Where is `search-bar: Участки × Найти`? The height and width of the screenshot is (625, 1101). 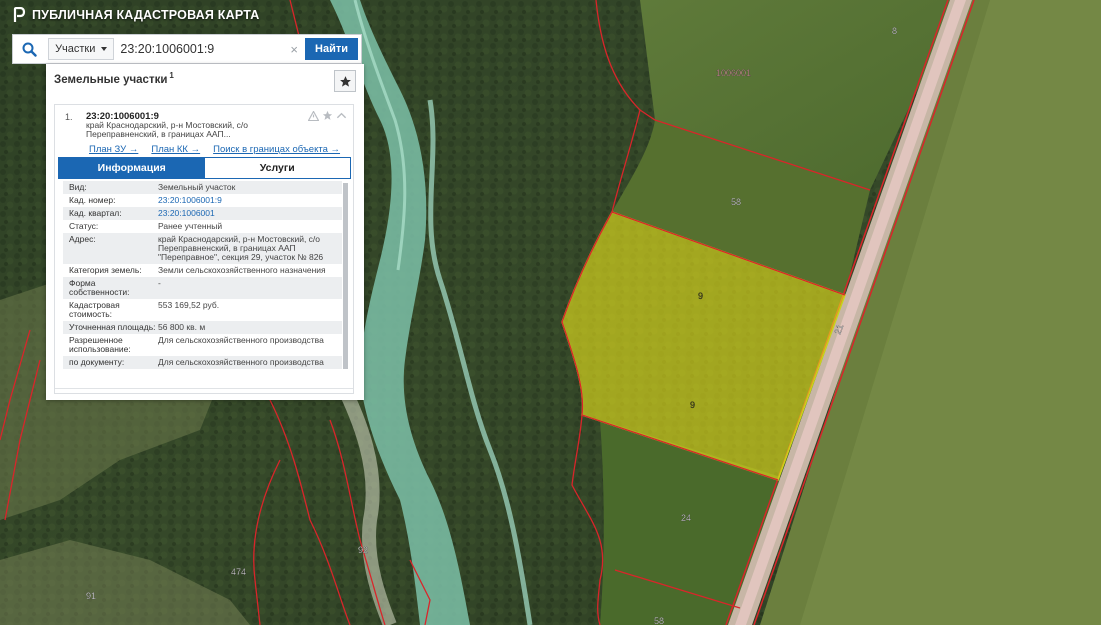
search-bar: Участки × Найти is located at coordinates (187, 49).